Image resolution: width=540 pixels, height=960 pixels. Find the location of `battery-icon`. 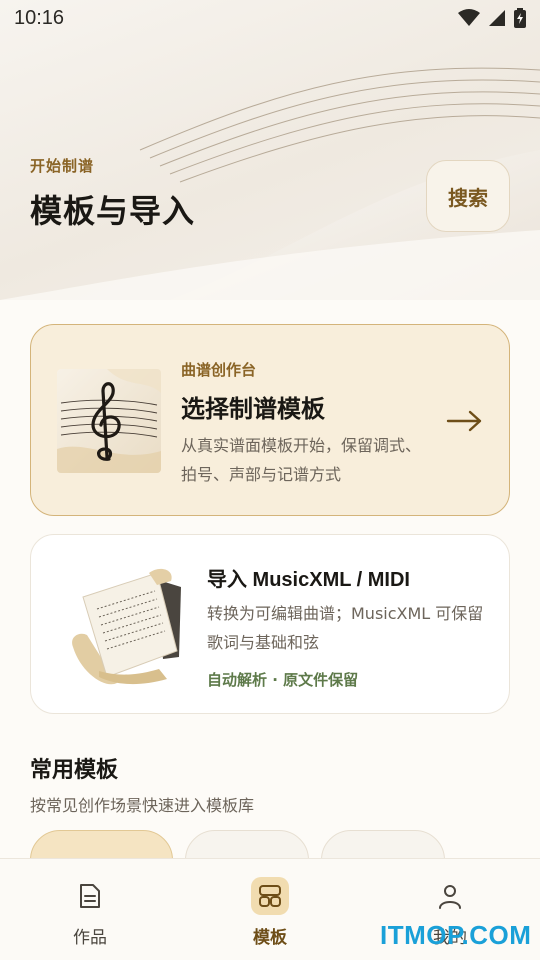

battery-icon is located at coordinates (520, 18).